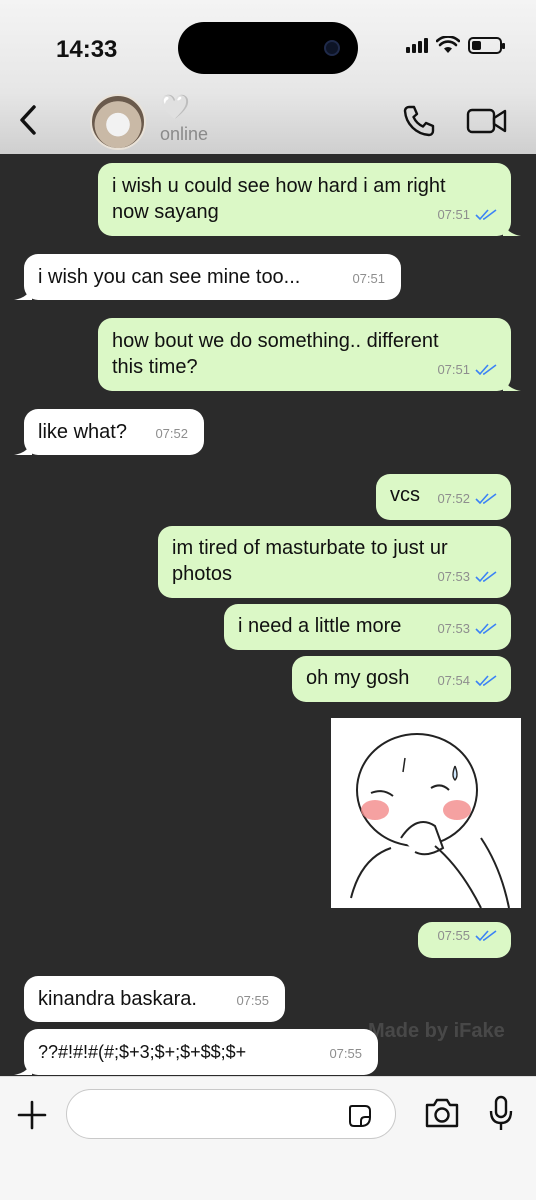  I want to click on message-text-line: im tired of masturbate to just ur, so click(310, 548).